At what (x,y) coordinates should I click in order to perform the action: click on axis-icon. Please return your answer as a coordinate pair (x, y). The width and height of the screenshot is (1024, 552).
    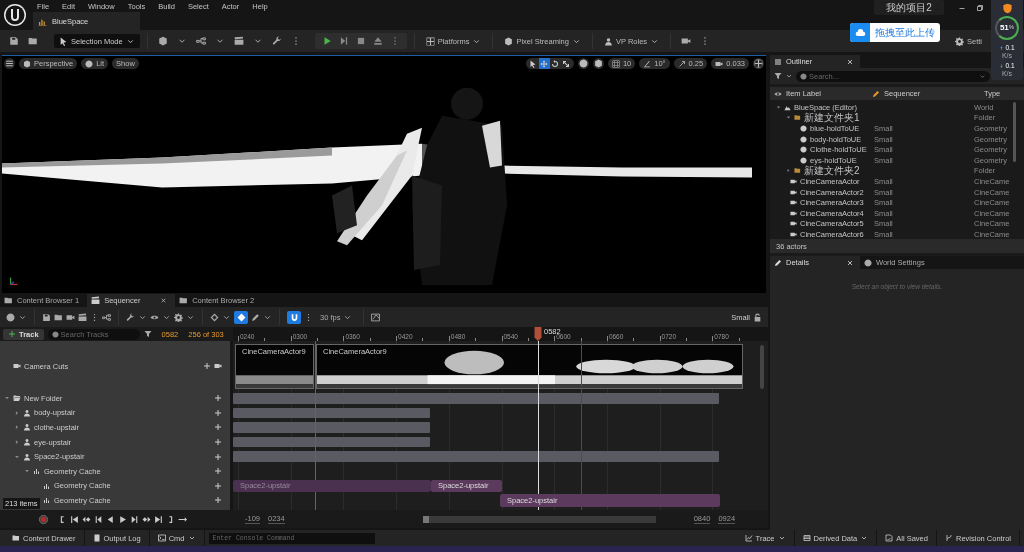
    Looking at the image, I should click on (14, 281).